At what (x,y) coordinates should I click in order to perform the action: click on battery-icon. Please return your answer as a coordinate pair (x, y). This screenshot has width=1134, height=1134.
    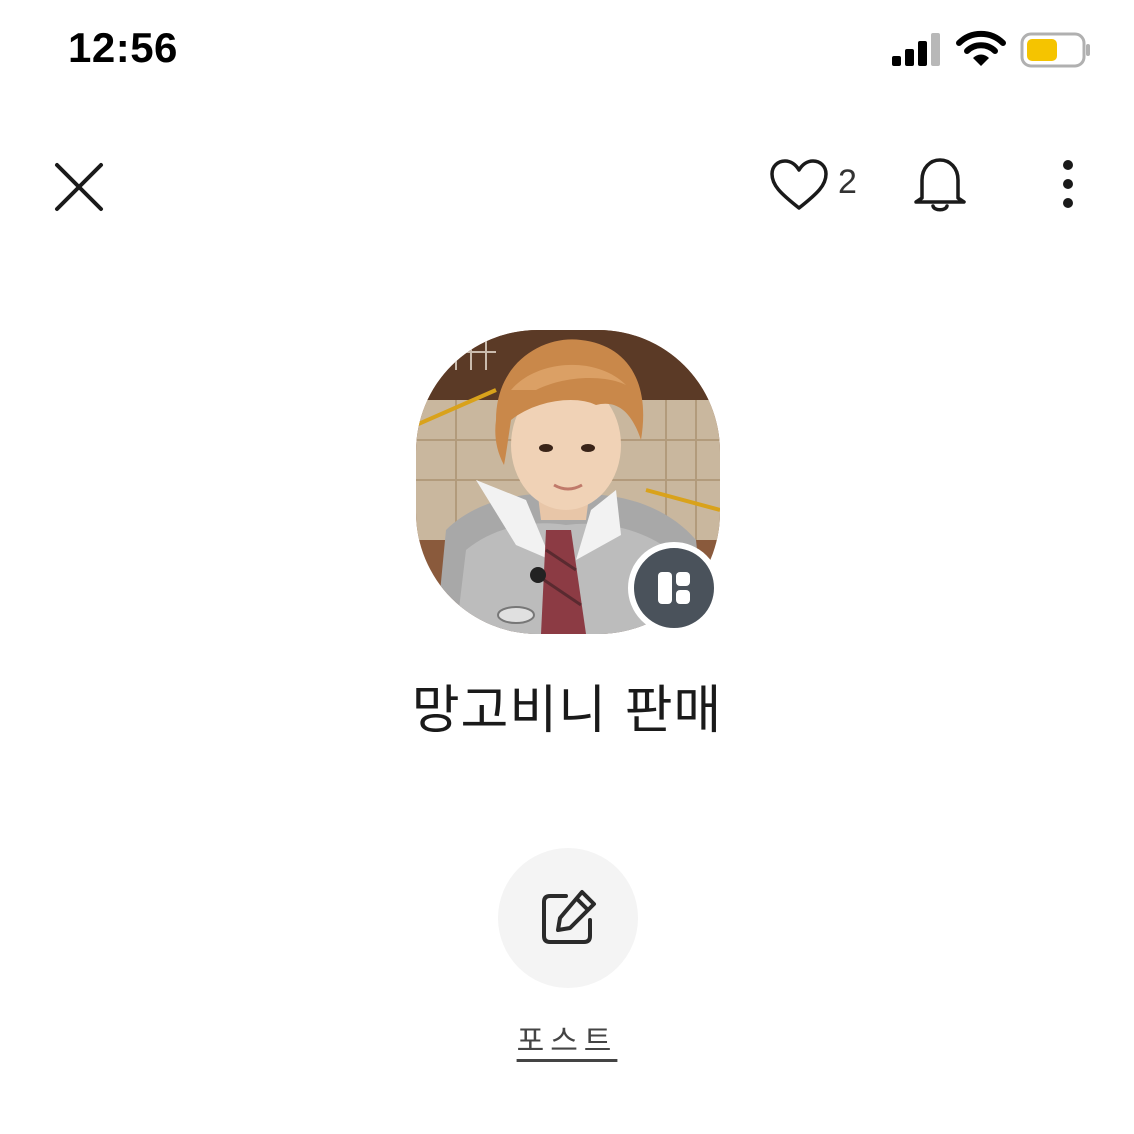
    Looking at the image, I should click on (1055, 50).